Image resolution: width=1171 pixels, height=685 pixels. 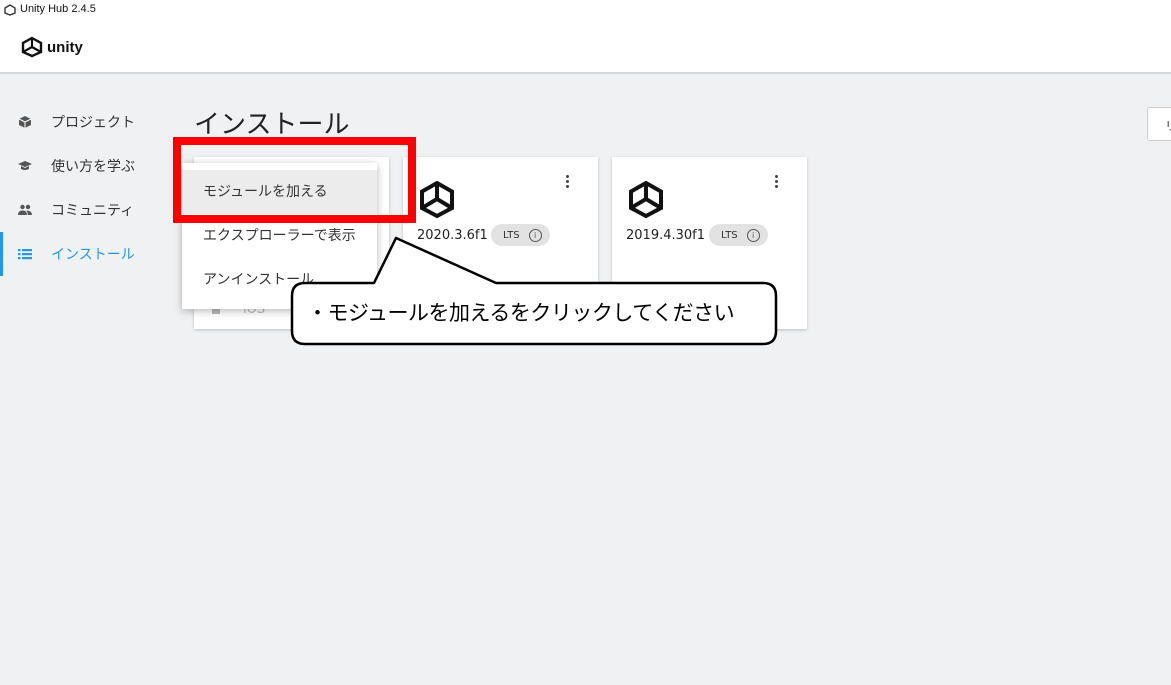 I want to click on people-icon, so click(x=25, y=209).